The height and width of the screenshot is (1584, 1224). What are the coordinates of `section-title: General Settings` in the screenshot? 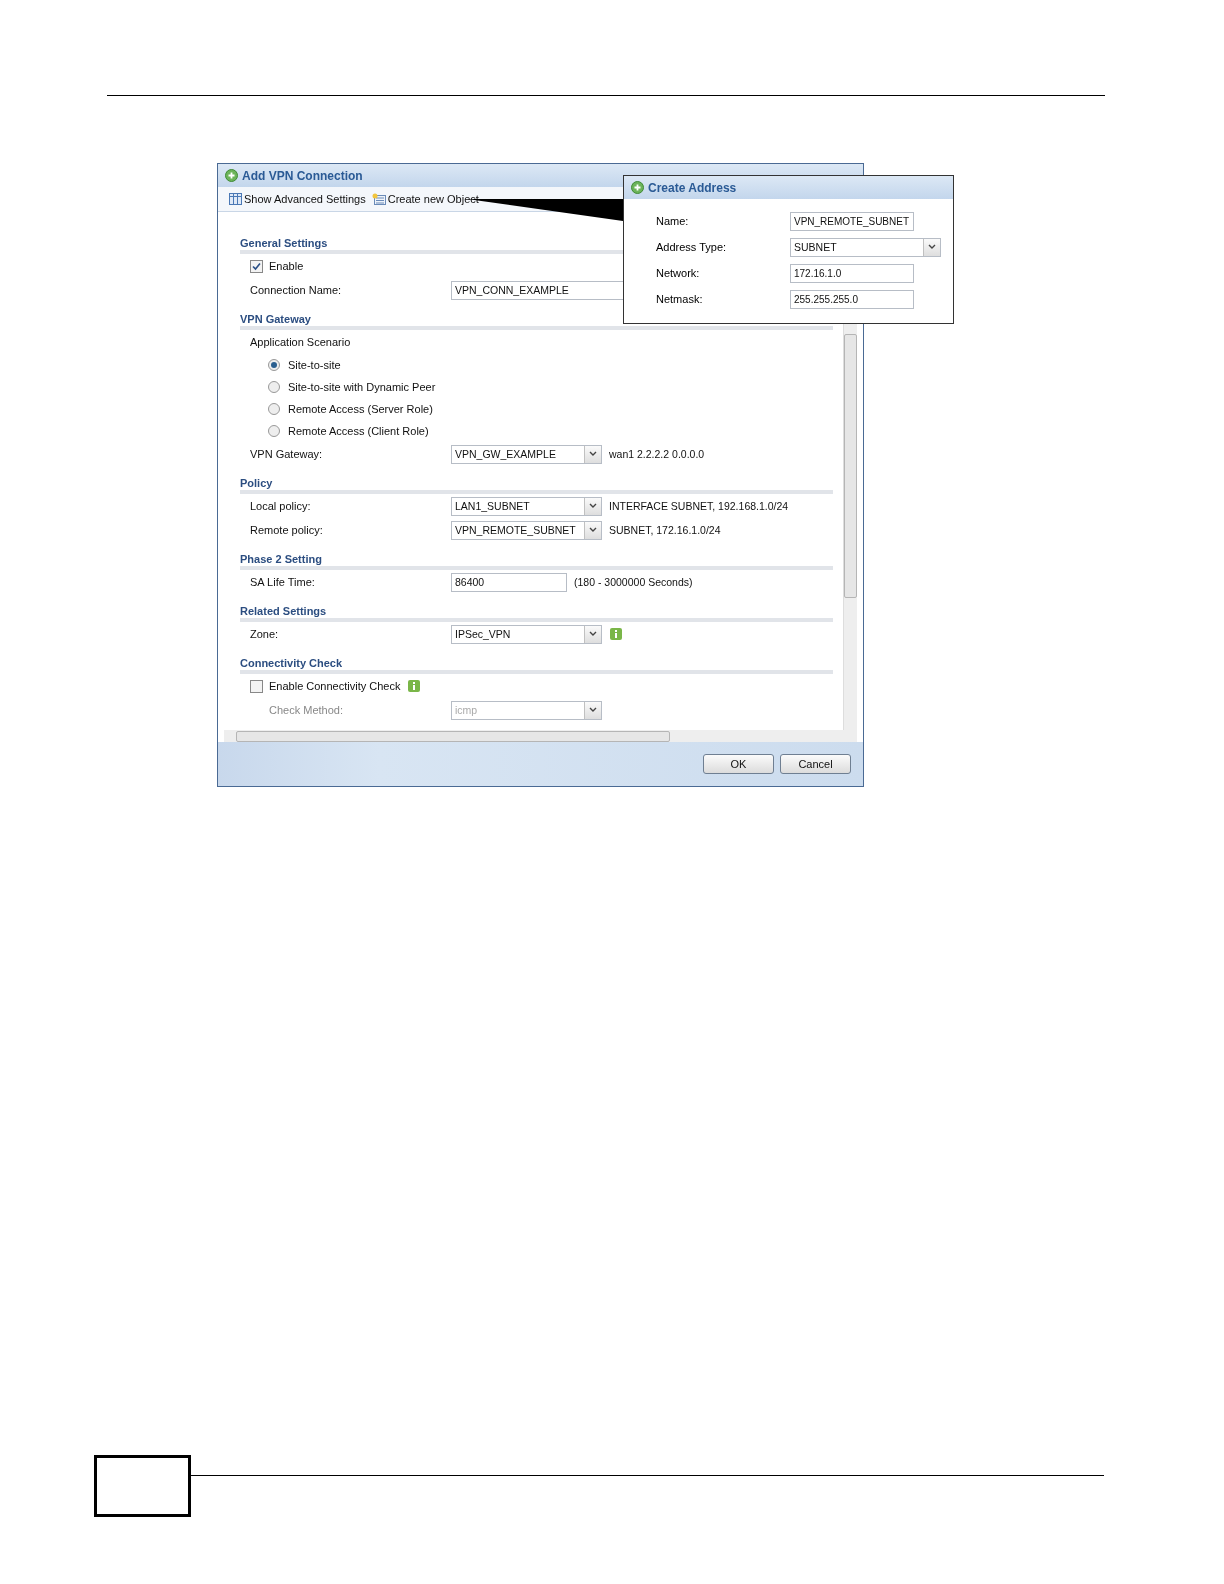 It's located at (284, 243).